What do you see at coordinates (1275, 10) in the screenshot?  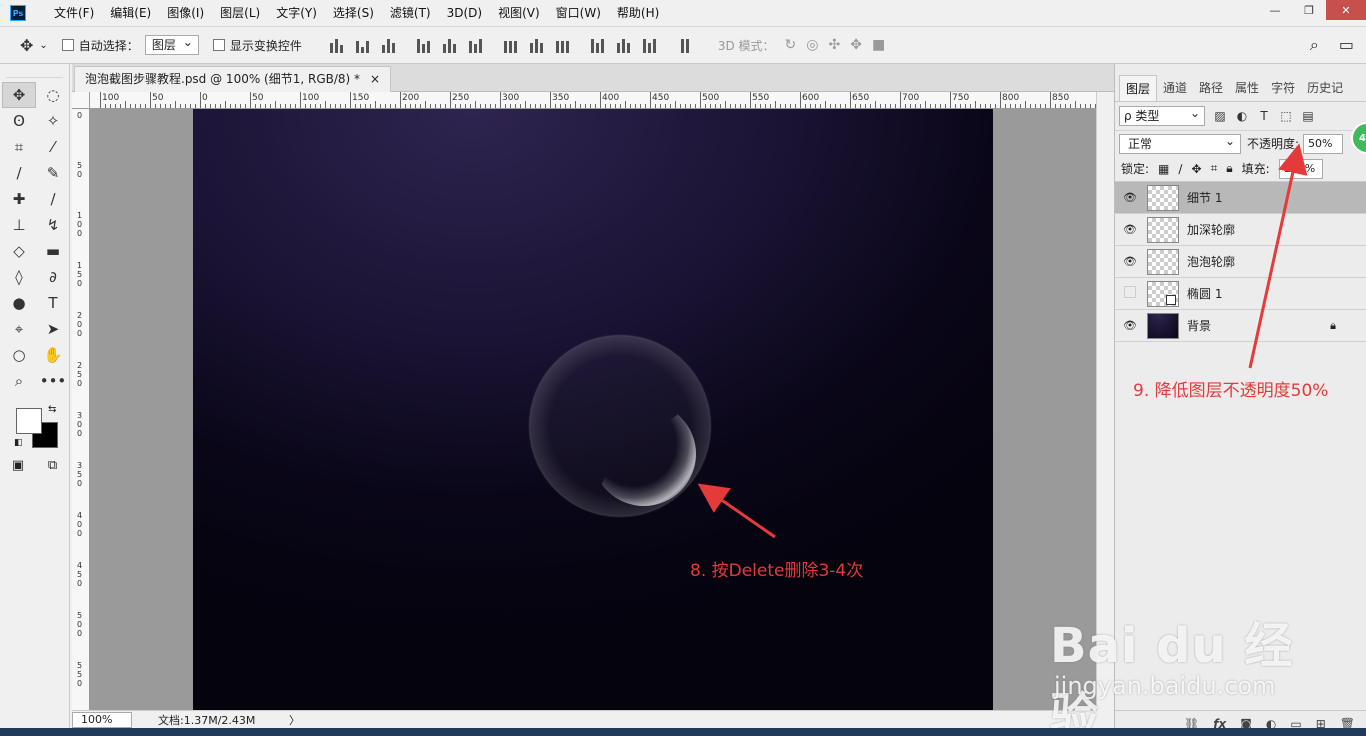 I see `minimize-button: —` at bounding box center [1275, 10].